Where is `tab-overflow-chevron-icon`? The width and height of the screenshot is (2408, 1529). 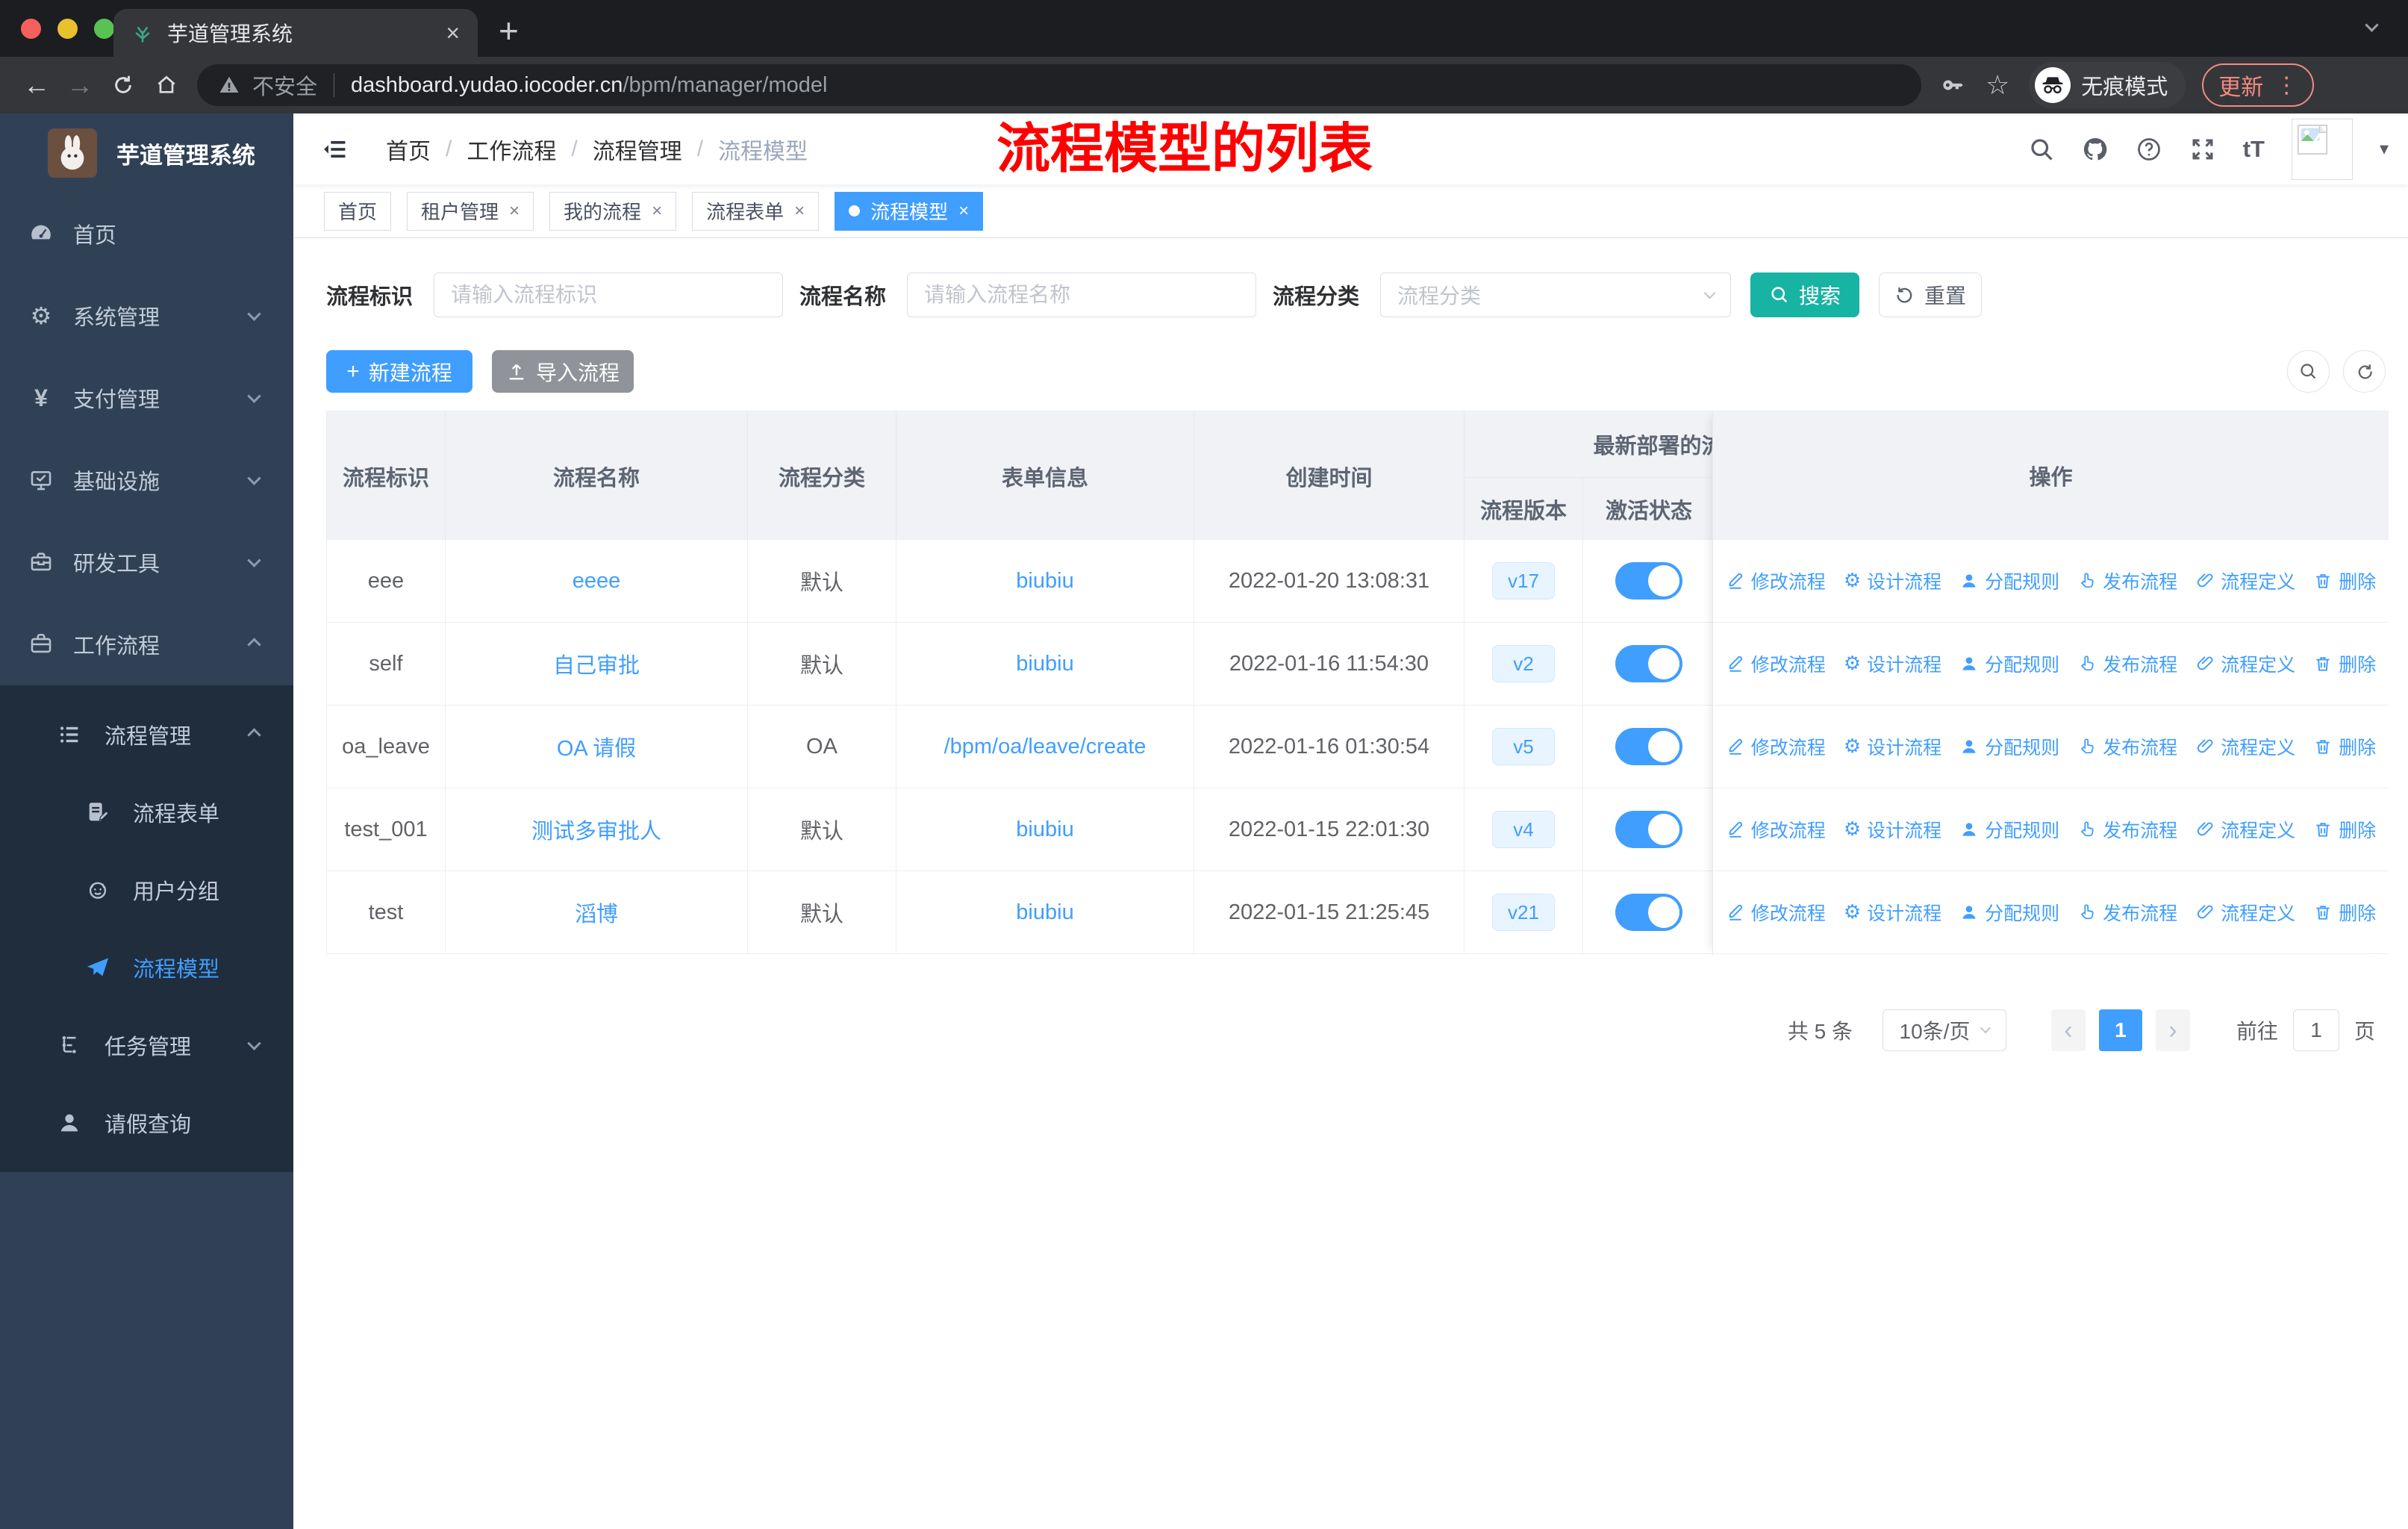
tab-overflow-chevron-icon is located at coordinates (2372, 25).